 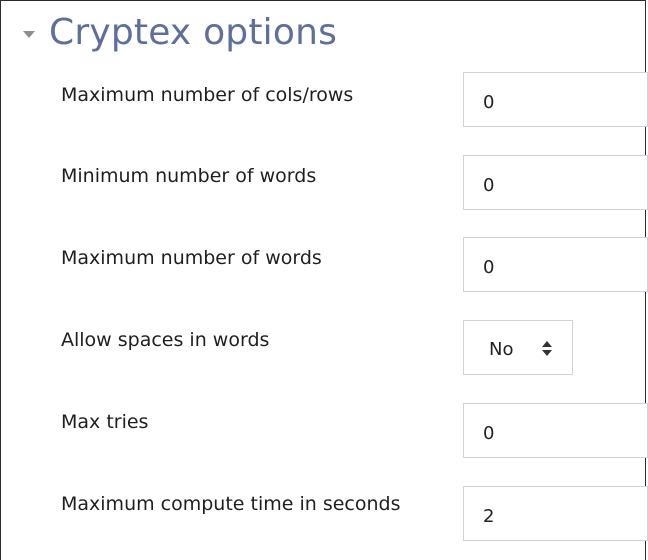 I want to click on max-compute-time-input: 2, so click(x=555, y=513).